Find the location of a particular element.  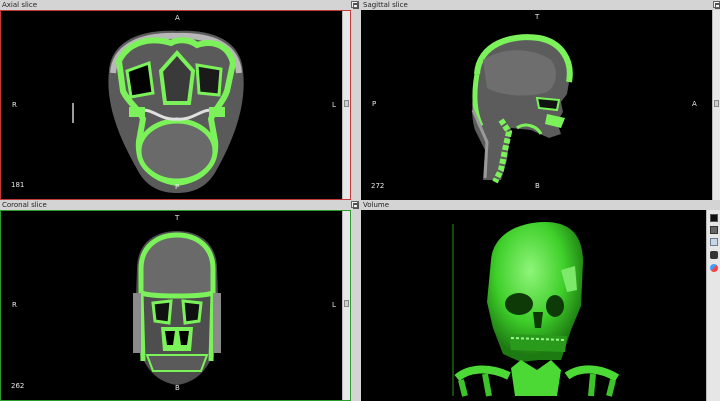

sagittal-orient-bottom: B is located at coordinates (537, 186).